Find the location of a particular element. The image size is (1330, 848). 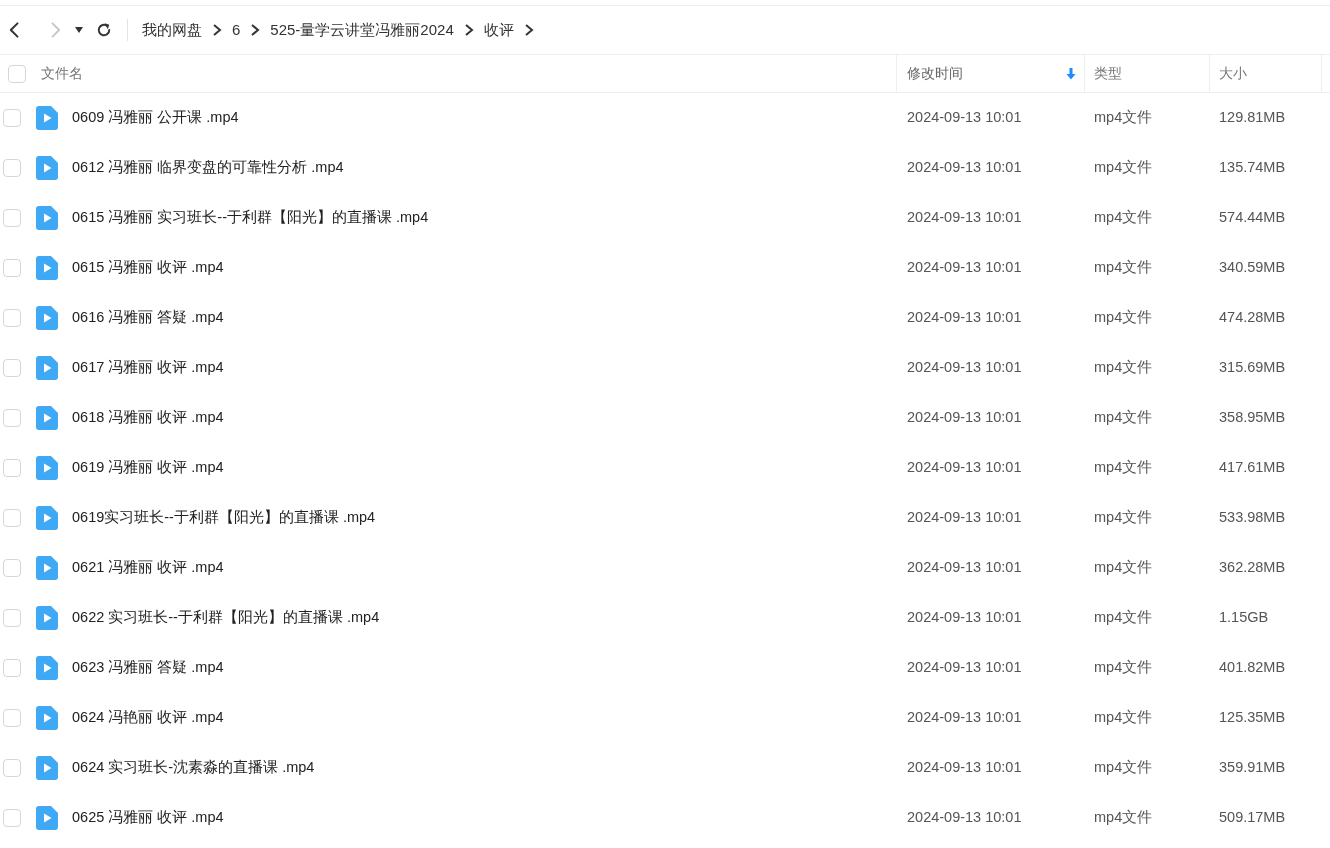

file-size: 129.81MB is located at coordinates (1252, 118).